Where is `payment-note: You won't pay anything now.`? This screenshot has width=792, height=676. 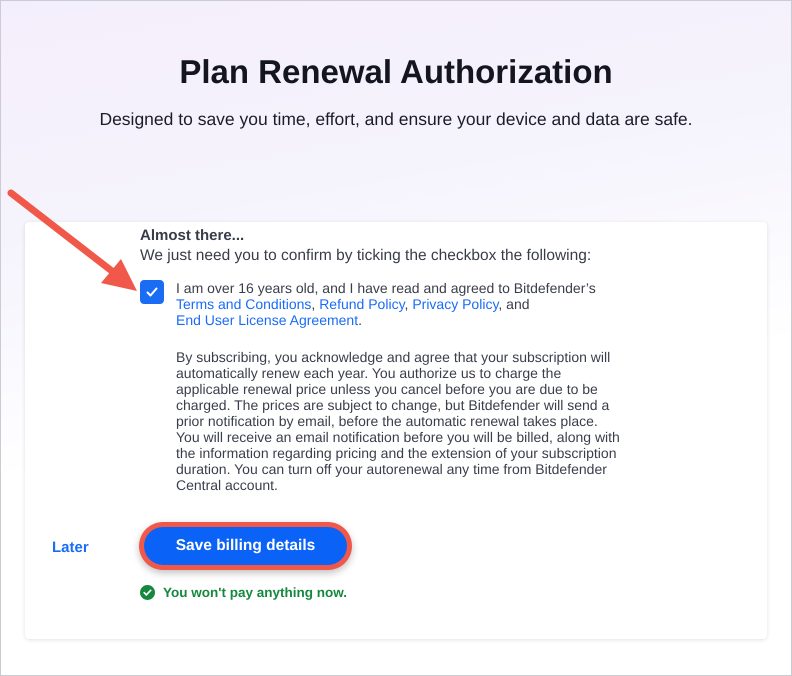
payment-note: You won't pay anything now. is located at coordinates (255, 592).